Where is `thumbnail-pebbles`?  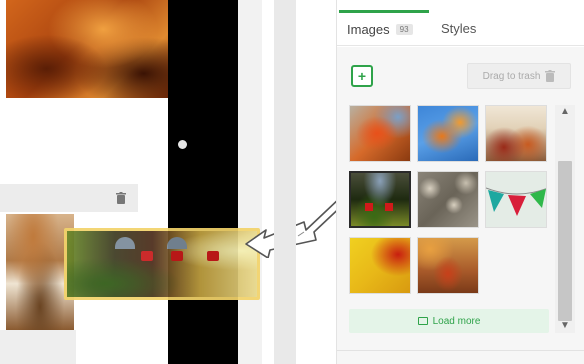
thumbnail-pebbles is located at coordinates (448, 199).